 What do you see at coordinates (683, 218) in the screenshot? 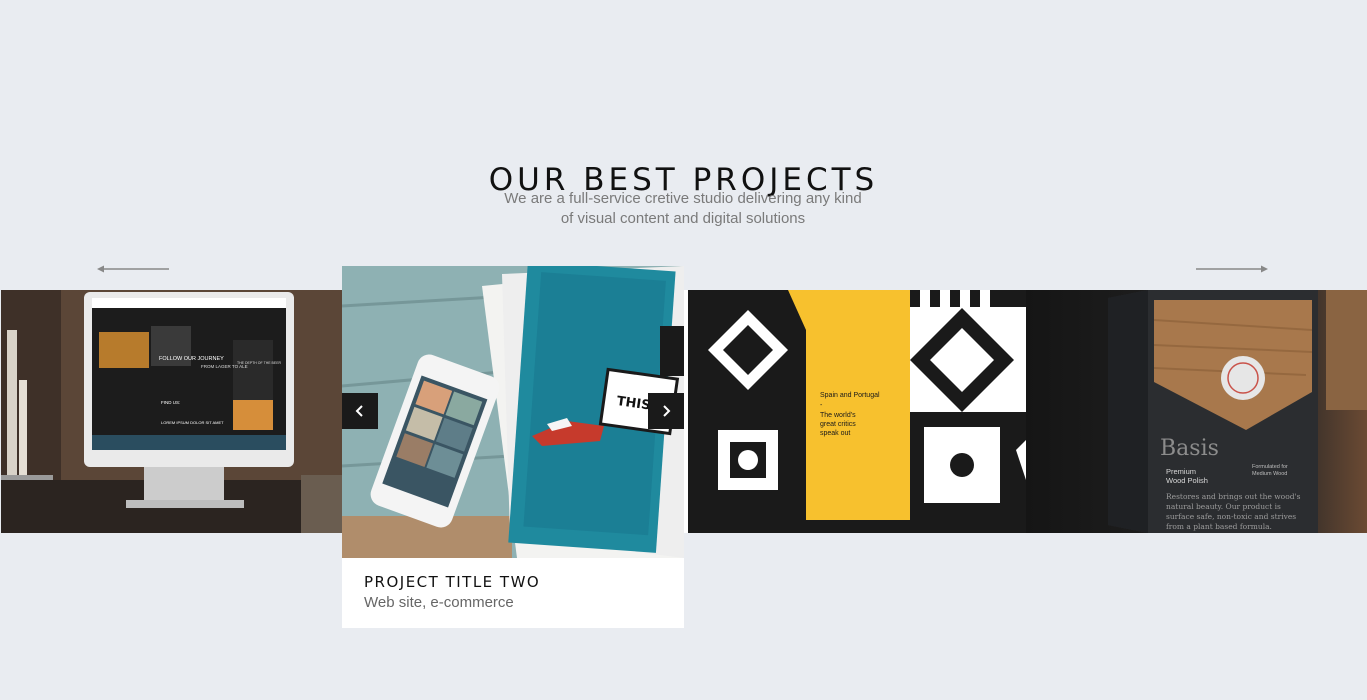
I see `section-subtitle-line2: of visual content and digital solutions` at bounding box center [683, 218].